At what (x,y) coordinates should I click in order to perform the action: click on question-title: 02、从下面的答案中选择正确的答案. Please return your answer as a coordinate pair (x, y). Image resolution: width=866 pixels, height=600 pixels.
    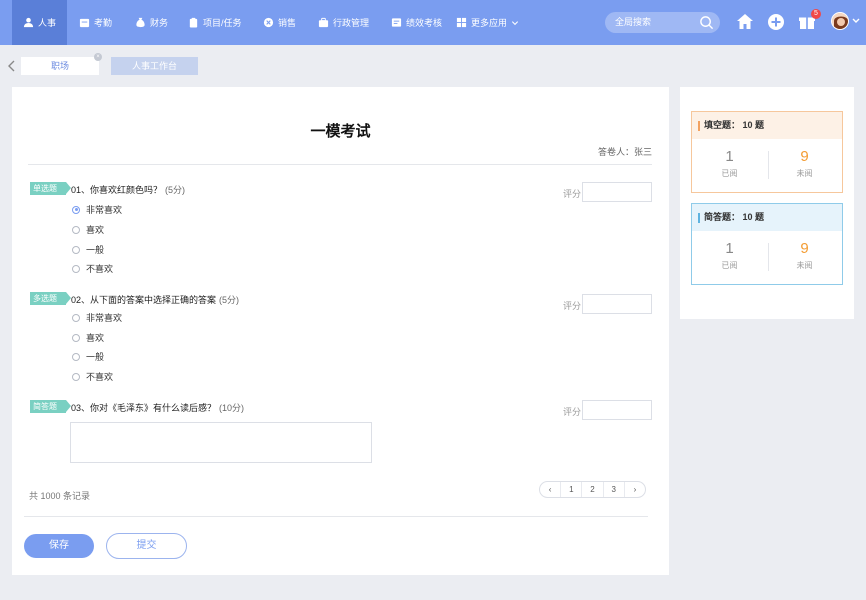
    Looking at the image, I should click on (144, 300).